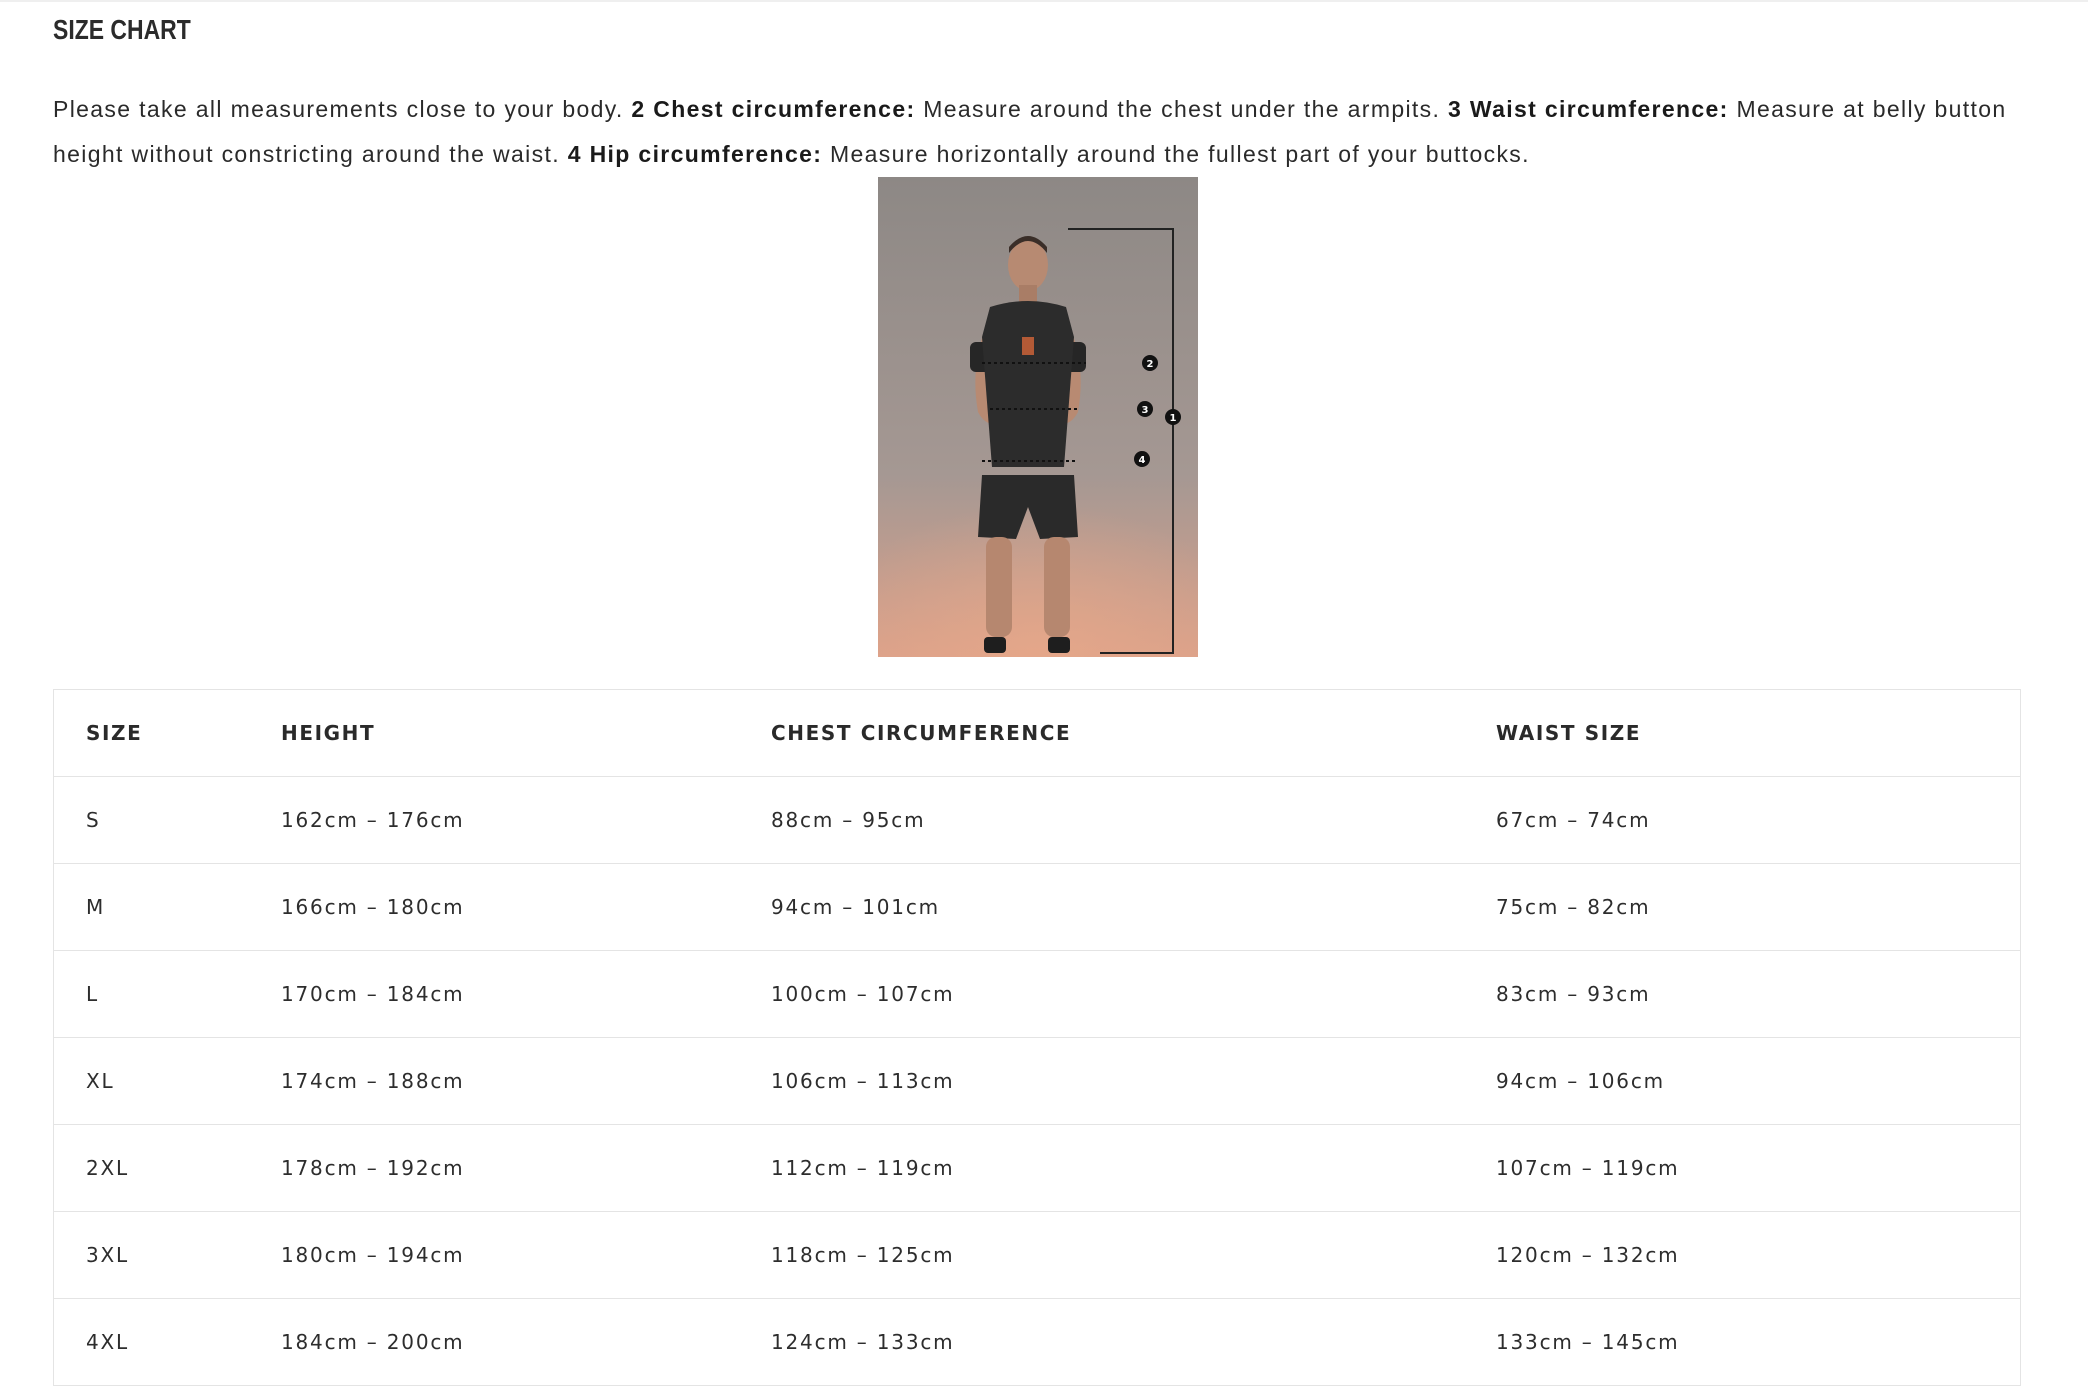  I want to click on cell-waist: 75cm – 82cm, so click(1742, 907).